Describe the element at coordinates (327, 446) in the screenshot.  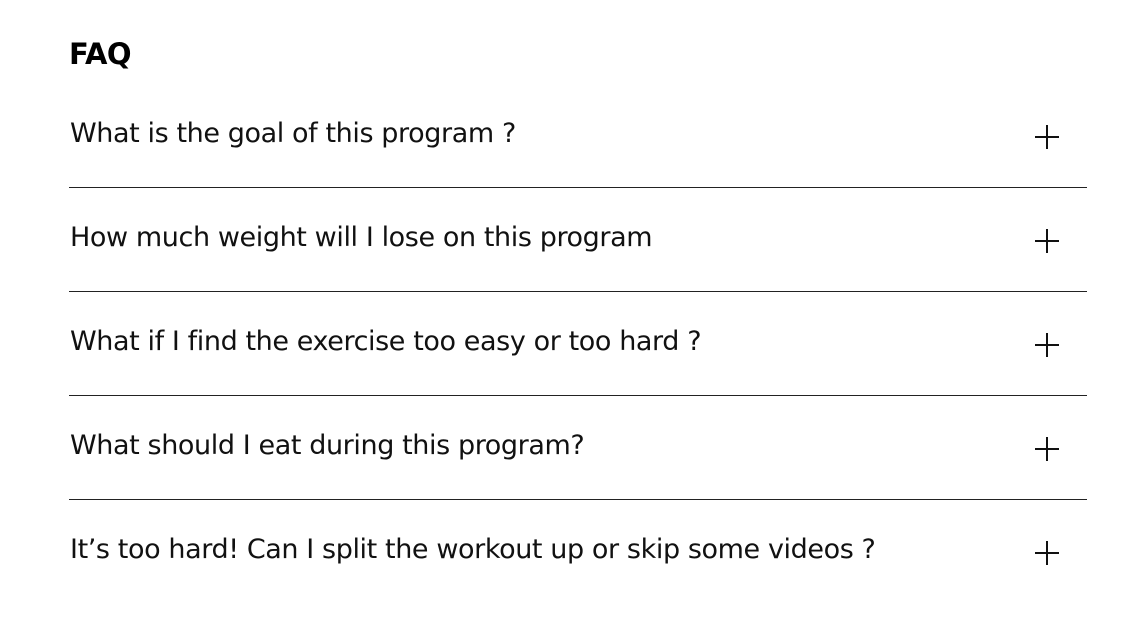
I see `faq-question: What should I eat during this program?` at that location.